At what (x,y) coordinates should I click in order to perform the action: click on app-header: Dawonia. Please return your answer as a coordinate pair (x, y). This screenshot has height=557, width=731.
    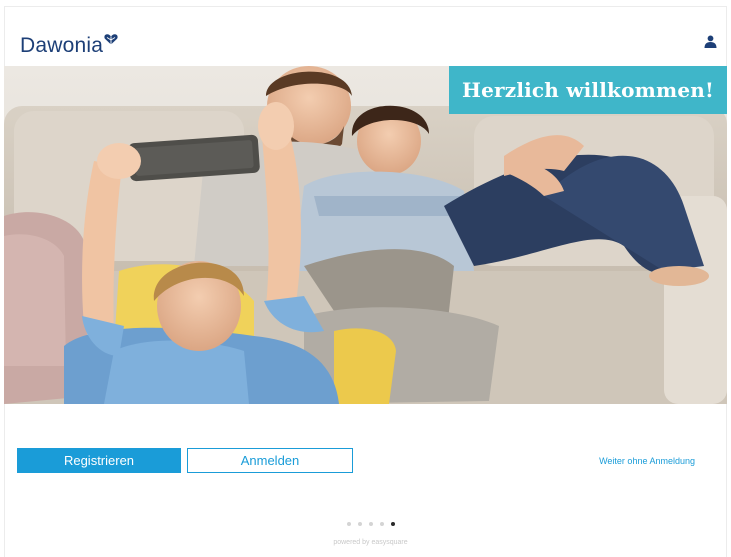
    Looking at the image, I should click on (365, 36).